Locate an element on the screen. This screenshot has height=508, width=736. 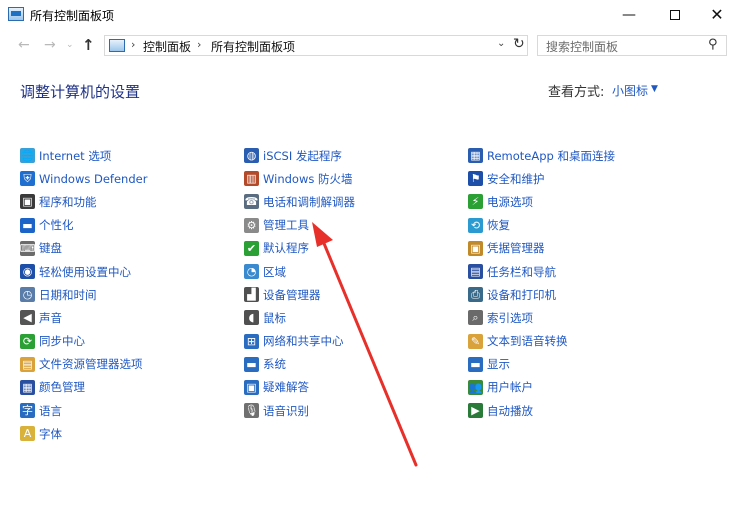
control-panel-item: ▦ RemoteApp 和桌面连接 is located at coordinates (578, 155).